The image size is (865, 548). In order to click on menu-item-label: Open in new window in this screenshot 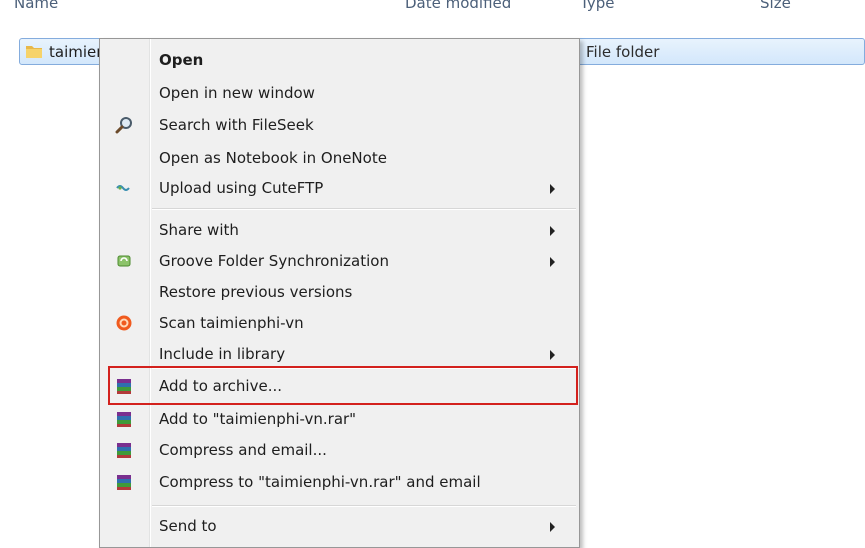, I will do `click(237, 93)`.